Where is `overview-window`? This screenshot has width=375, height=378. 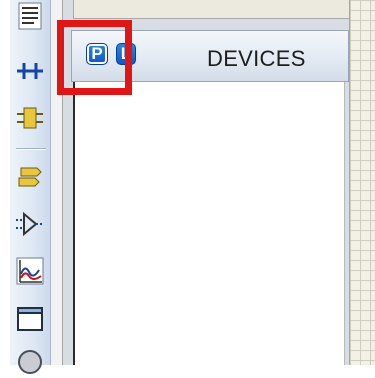 overview-window is located at coordinates (211, 9).